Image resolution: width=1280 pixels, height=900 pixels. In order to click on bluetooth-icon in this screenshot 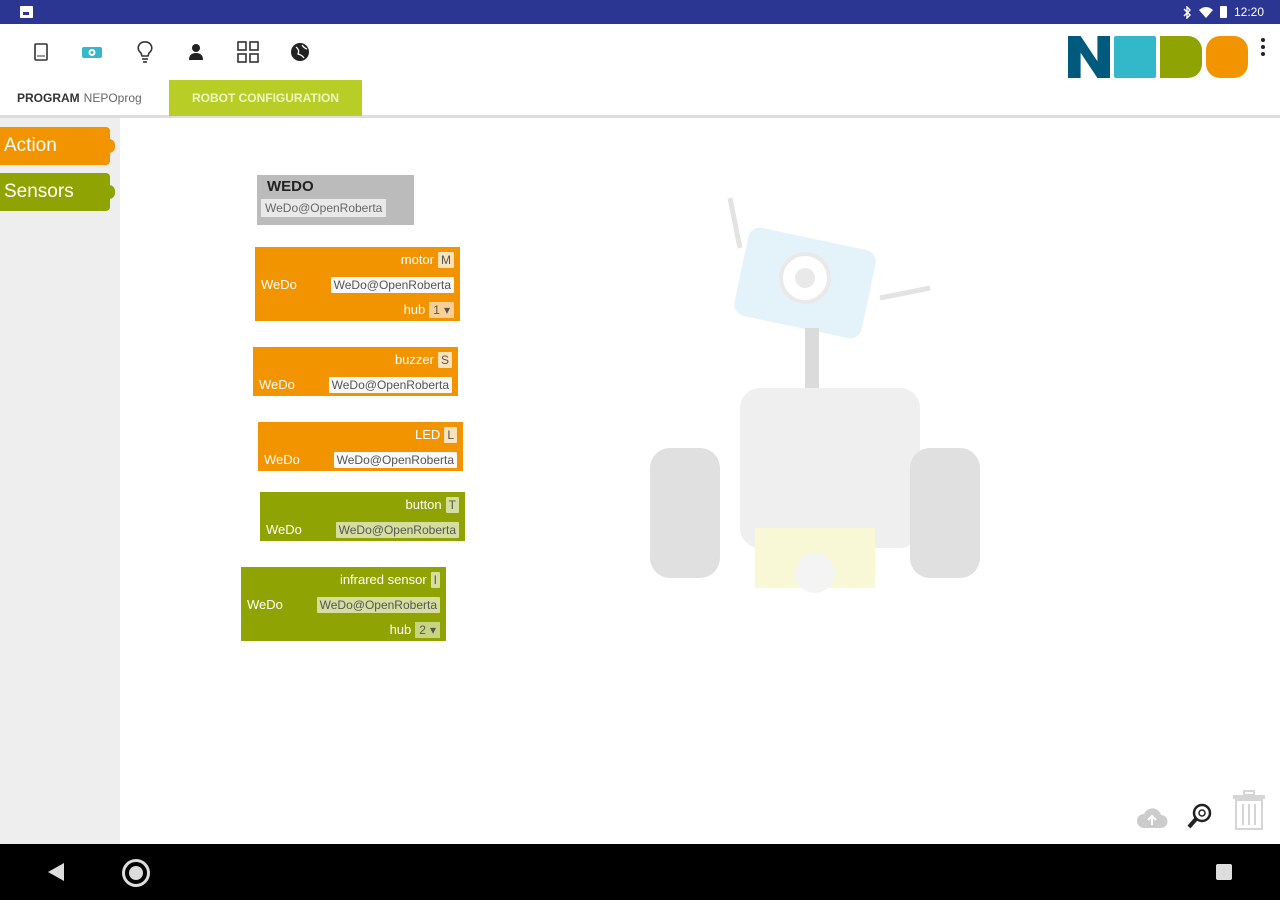, I will do `click(1187, 12)`.